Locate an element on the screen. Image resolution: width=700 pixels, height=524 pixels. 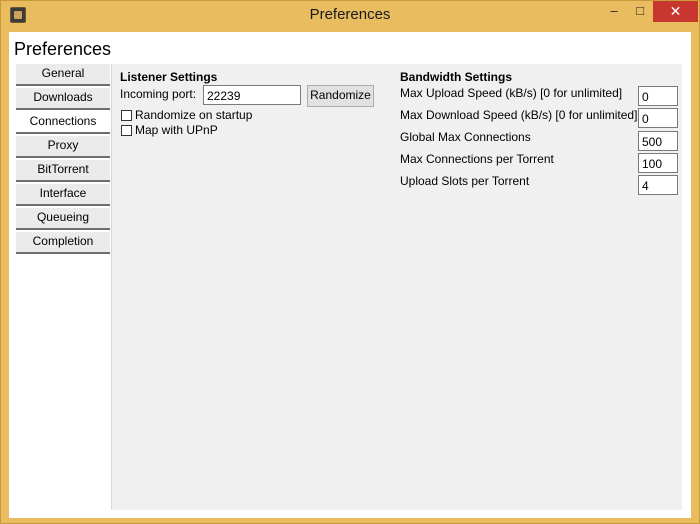
randomize-on-startup-label: Randomize on startup is located at coordinates (194, 115).